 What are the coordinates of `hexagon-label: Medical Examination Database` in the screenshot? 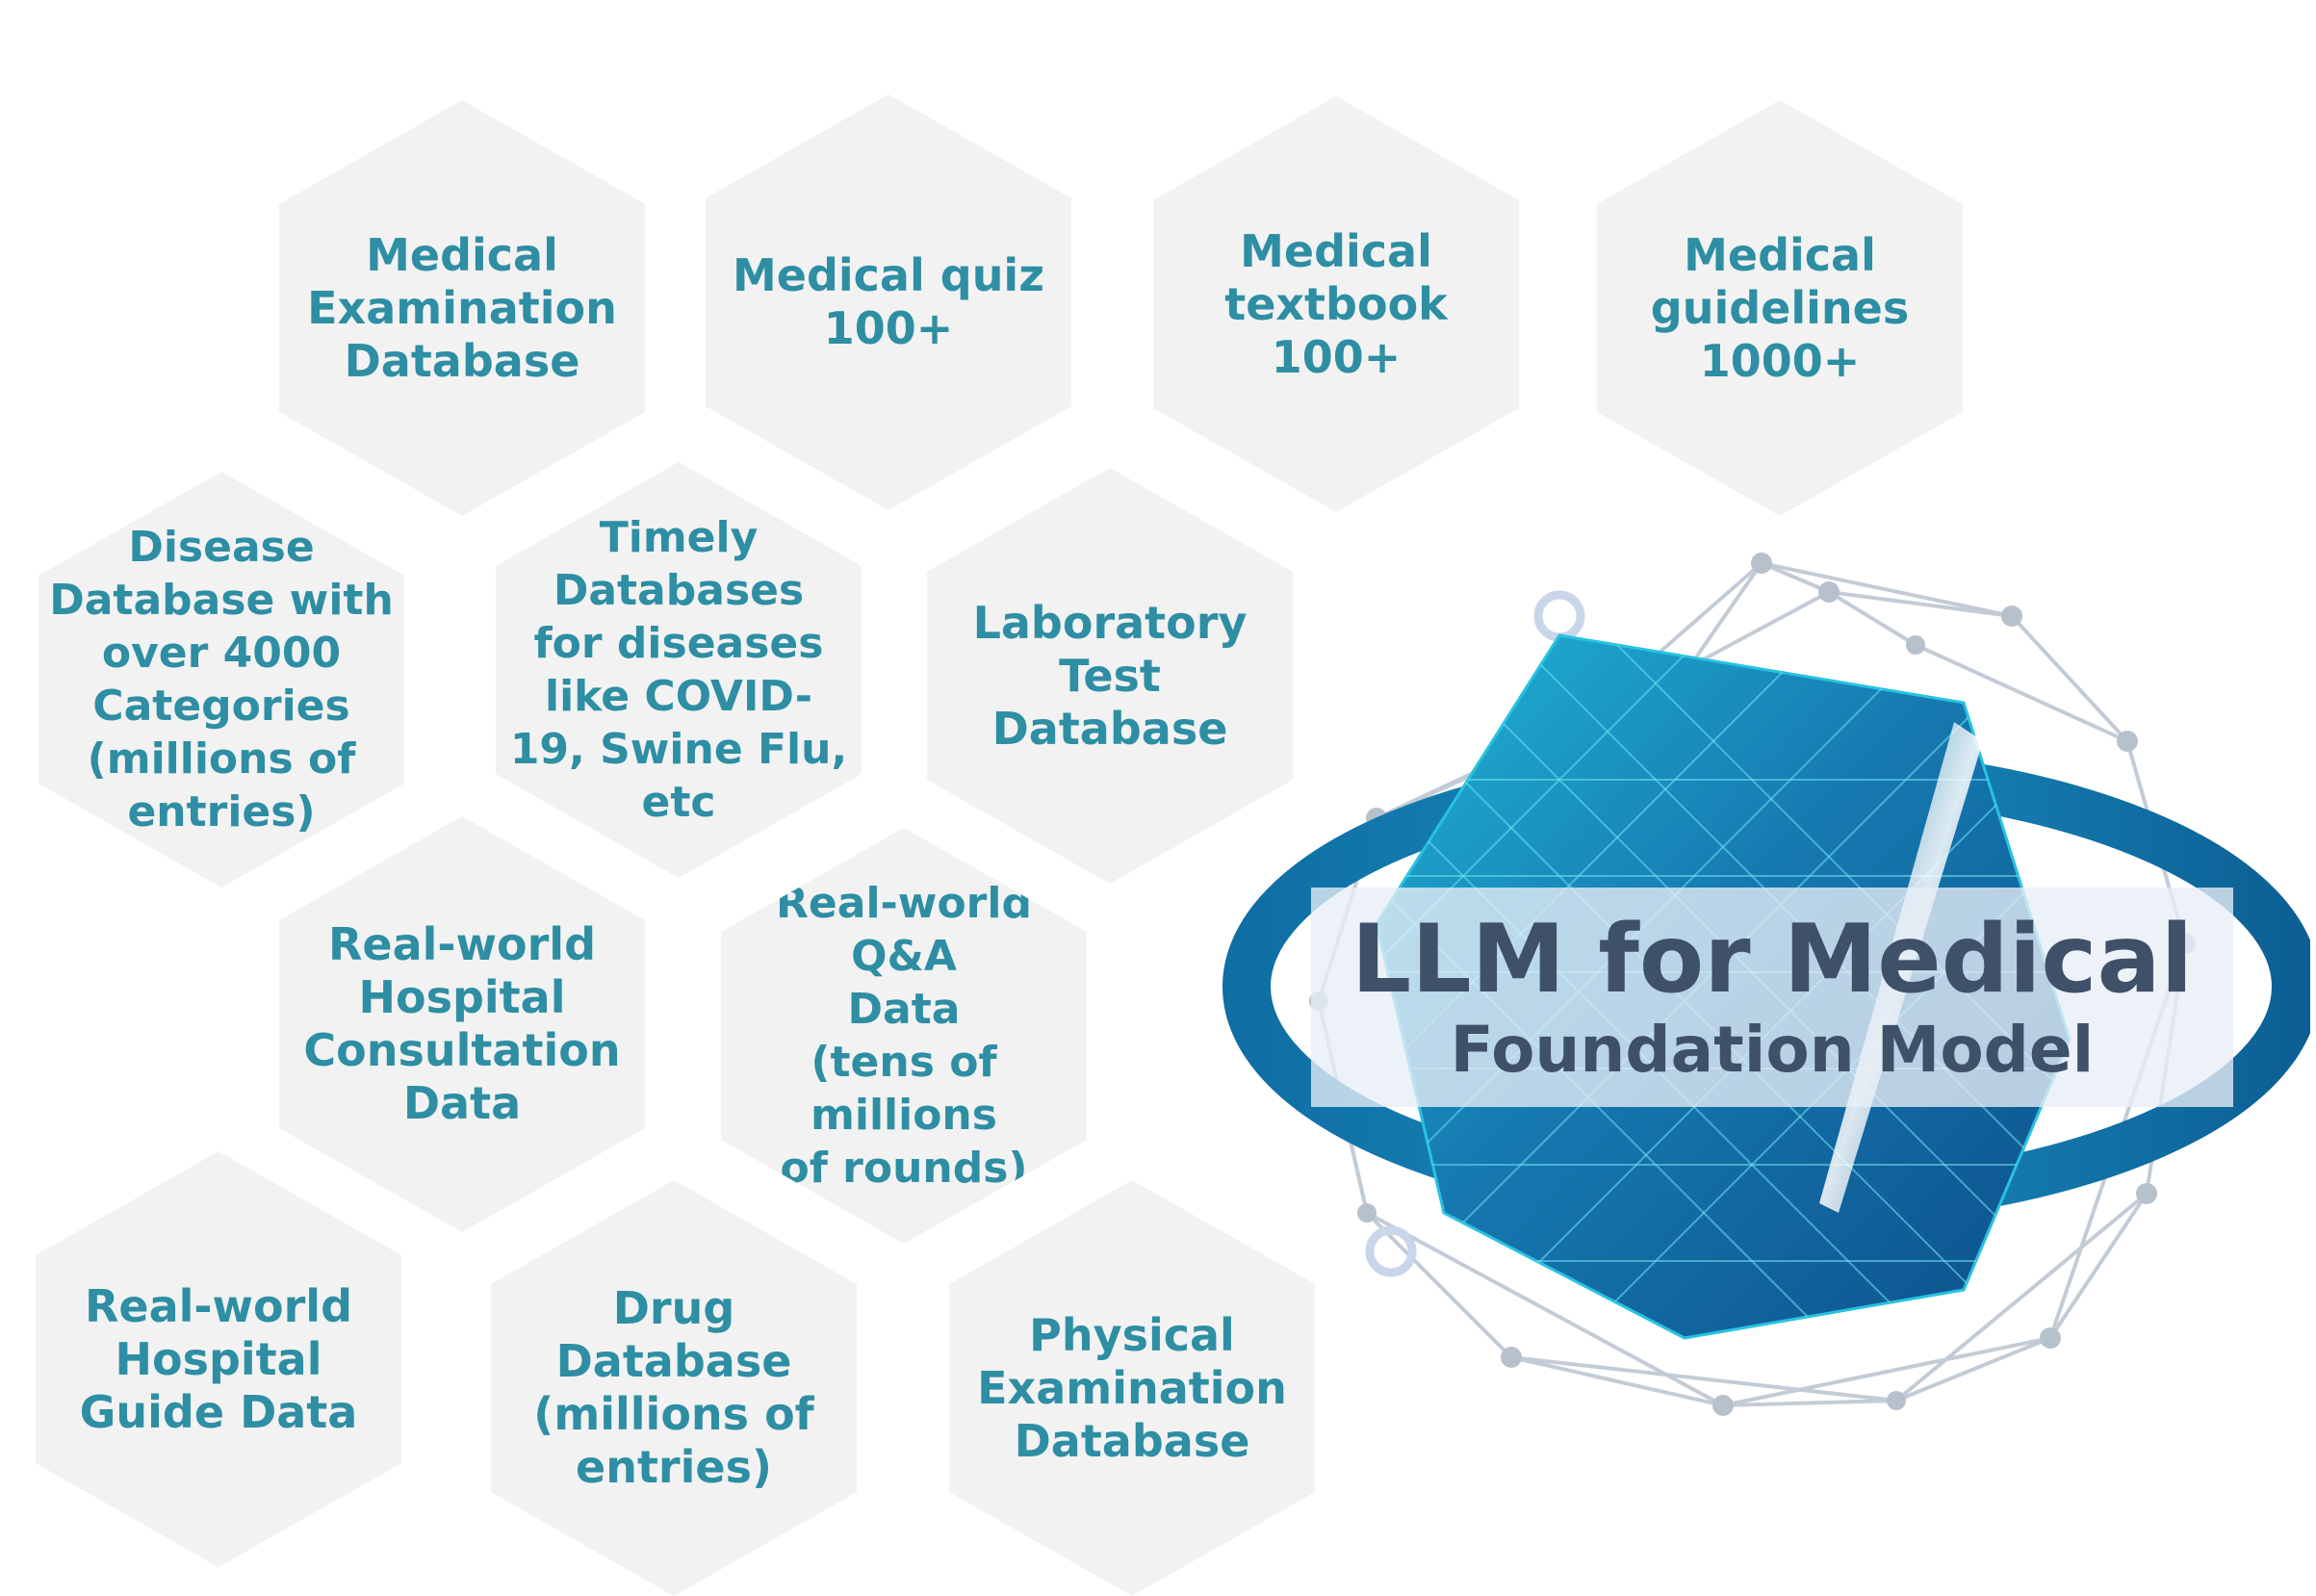 It's located at (462, 307).